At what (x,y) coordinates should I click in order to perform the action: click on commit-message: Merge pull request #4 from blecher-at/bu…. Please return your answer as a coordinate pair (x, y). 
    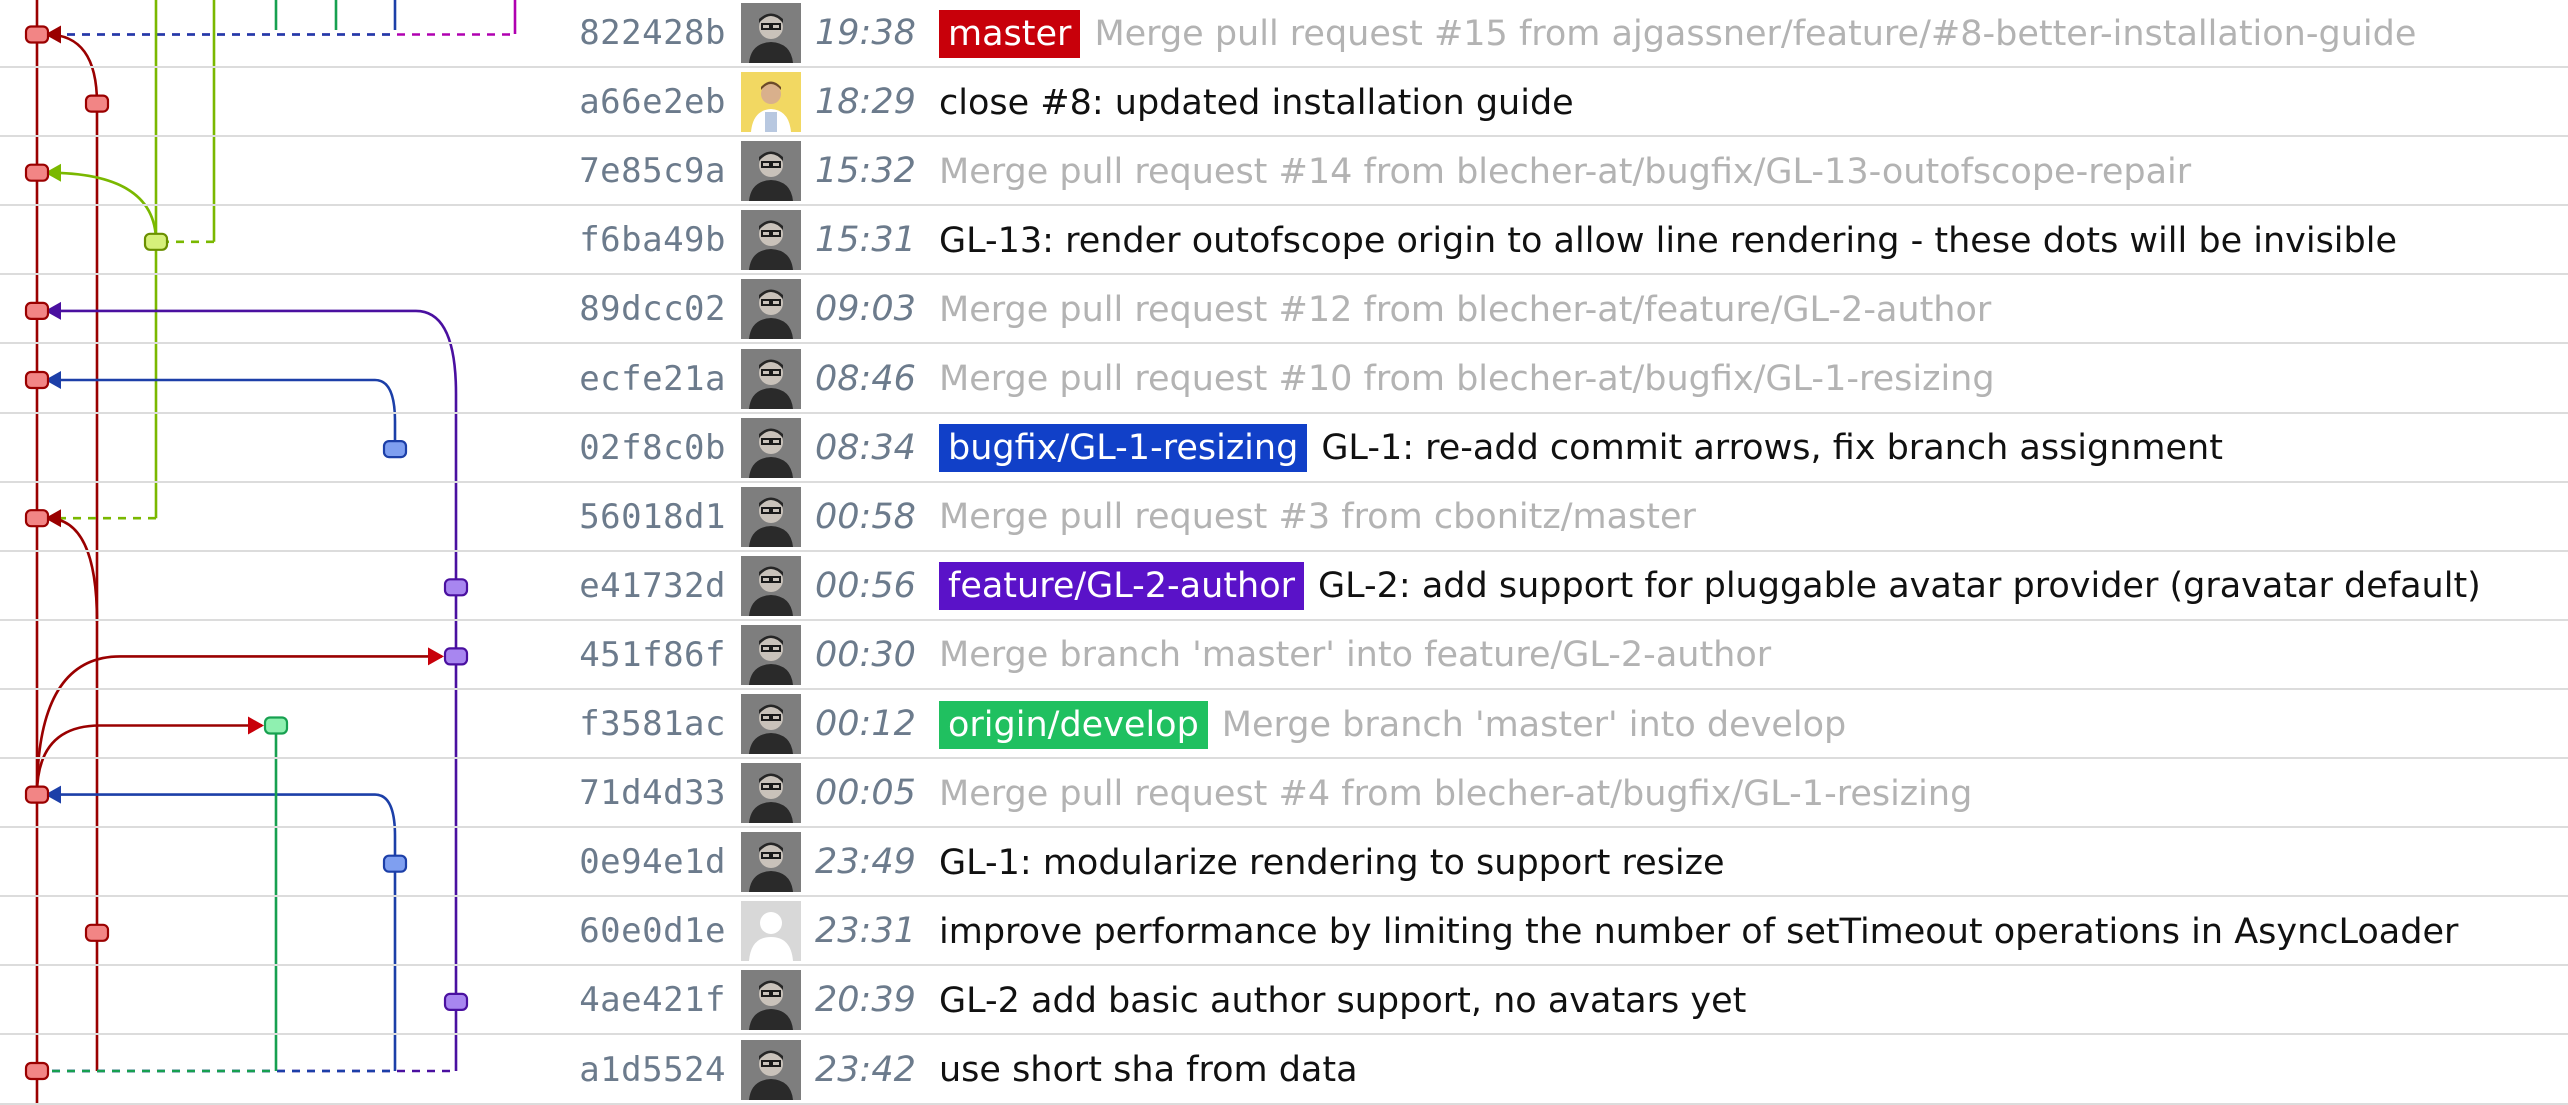
    Looking at the image, I should click on (1456, 793).